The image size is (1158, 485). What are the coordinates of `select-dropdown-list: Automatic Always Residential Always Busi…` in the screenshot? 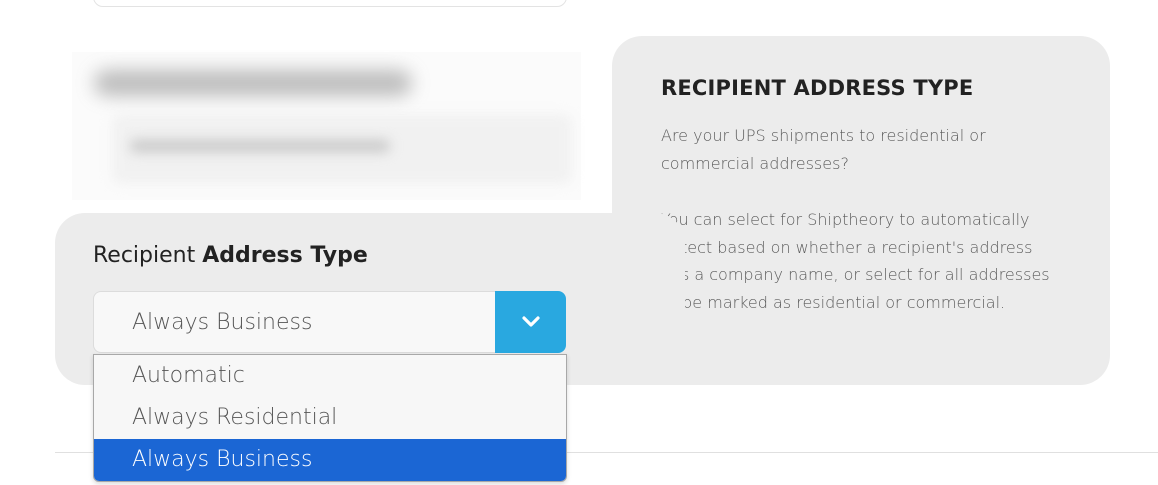 It's located at (330, 418).